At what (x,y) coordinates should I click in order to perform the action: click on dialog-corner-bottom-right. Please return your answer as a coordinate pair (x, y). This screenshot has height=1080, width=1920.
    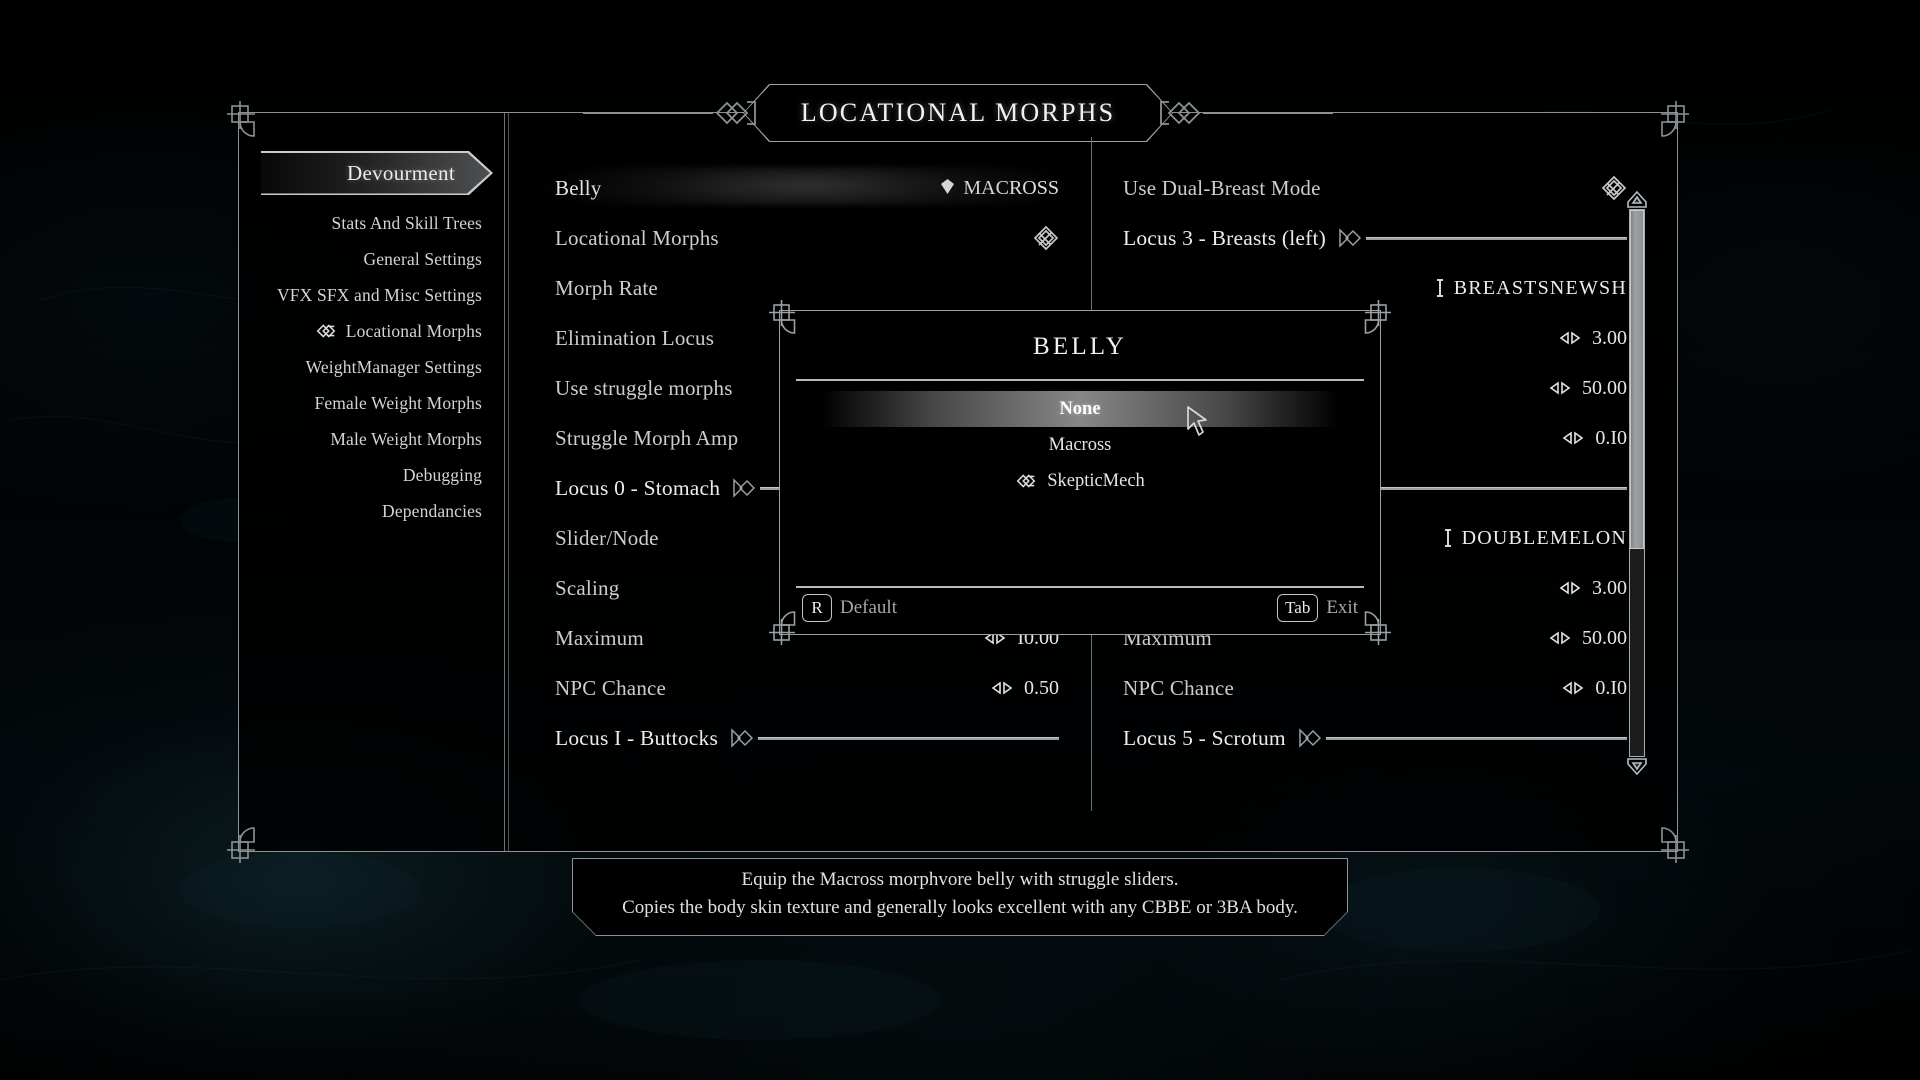
    Looking at the image, I should click on (1375, 629).